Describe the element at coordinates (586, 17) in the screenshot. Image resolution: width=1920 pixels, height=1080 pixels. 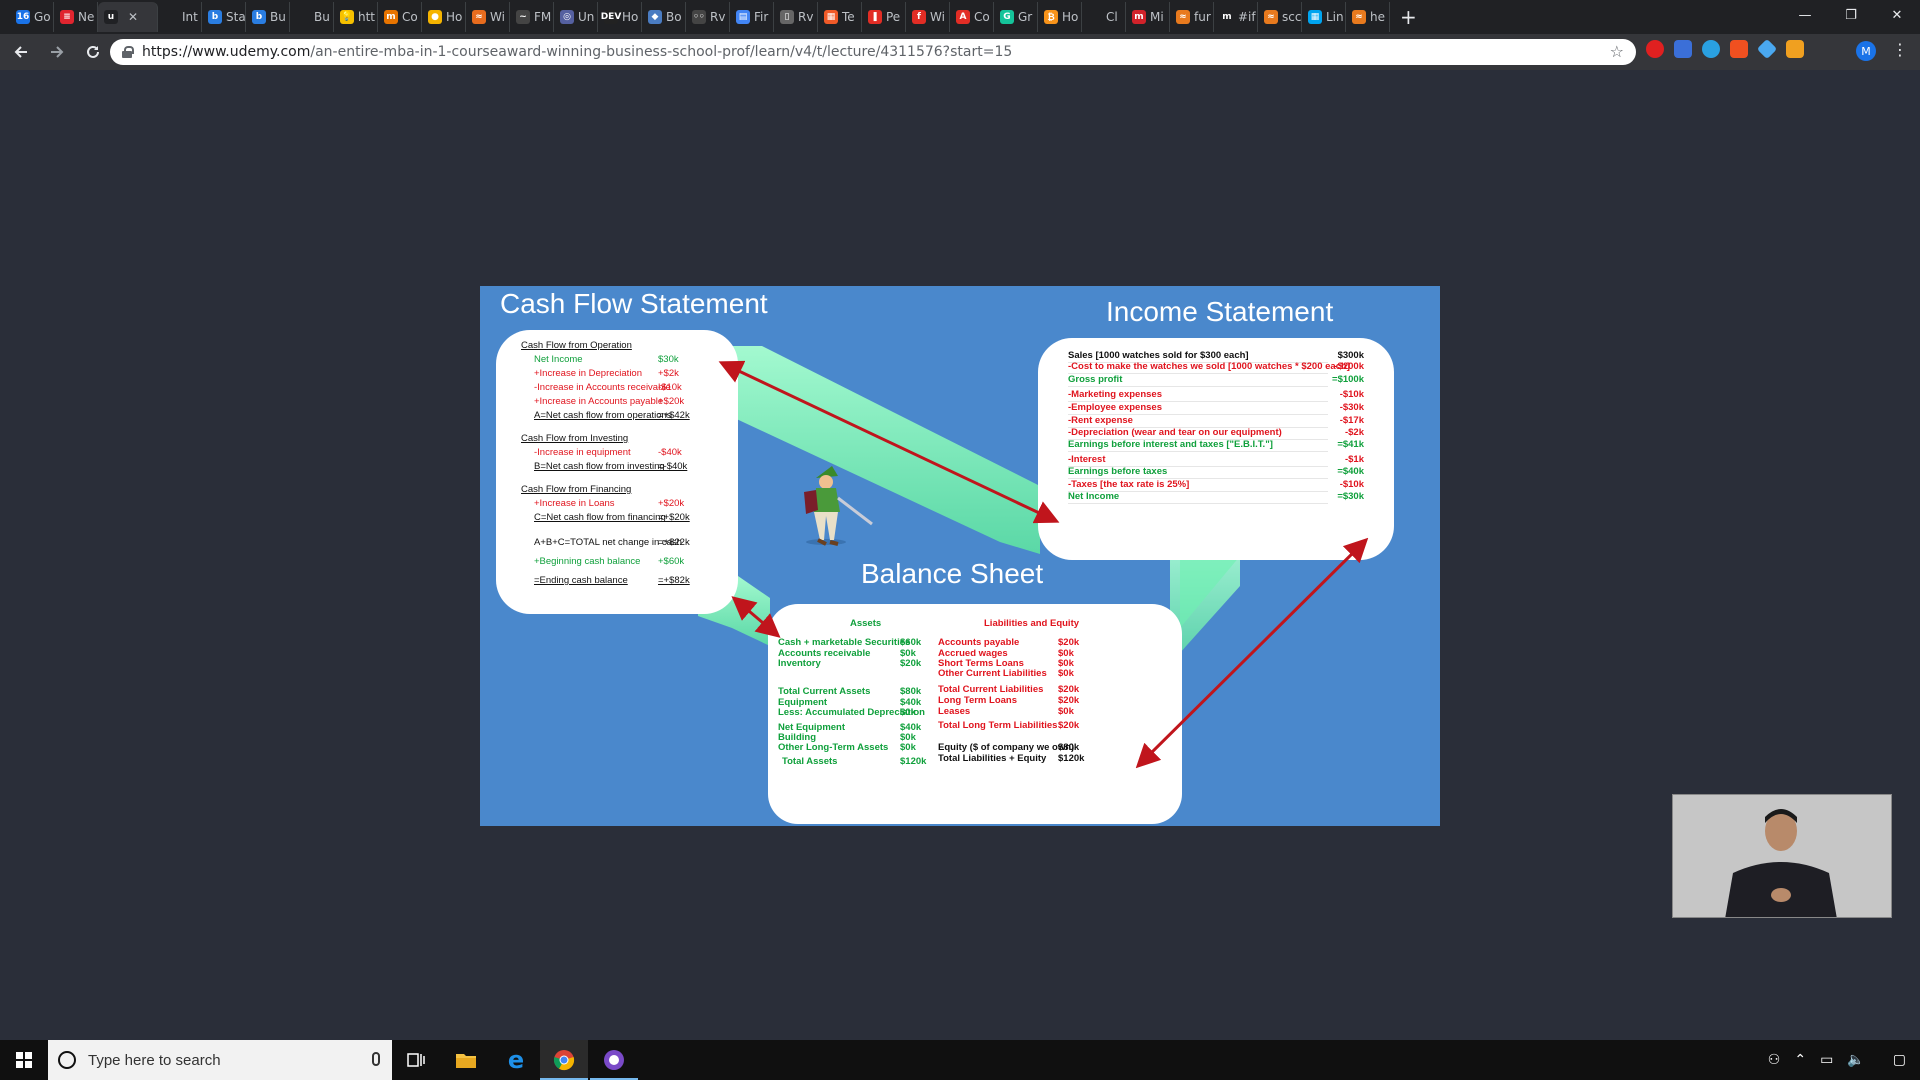
I see `tab-label: Un` at that location.